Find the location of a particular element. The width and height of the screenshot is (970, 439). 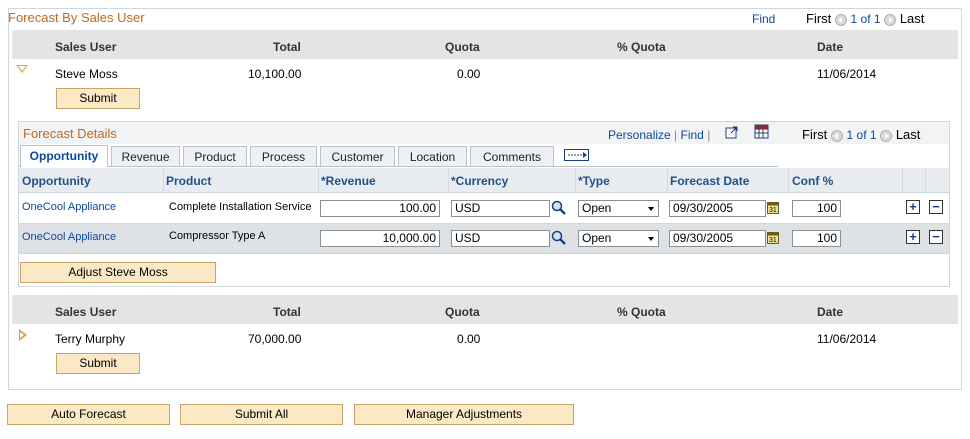

last-label: Last is located at coordinates (912, 18).